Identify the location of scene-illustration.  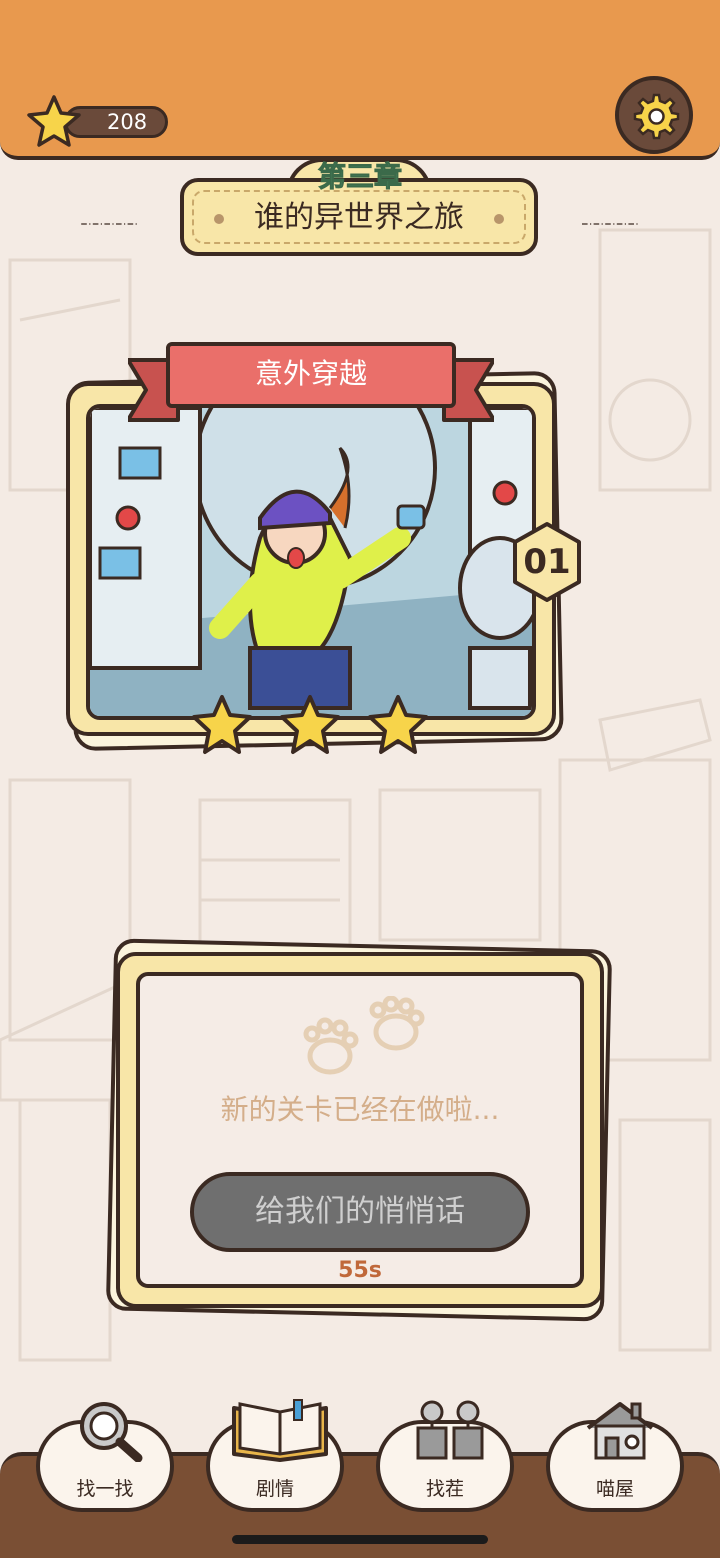
(311, 562).